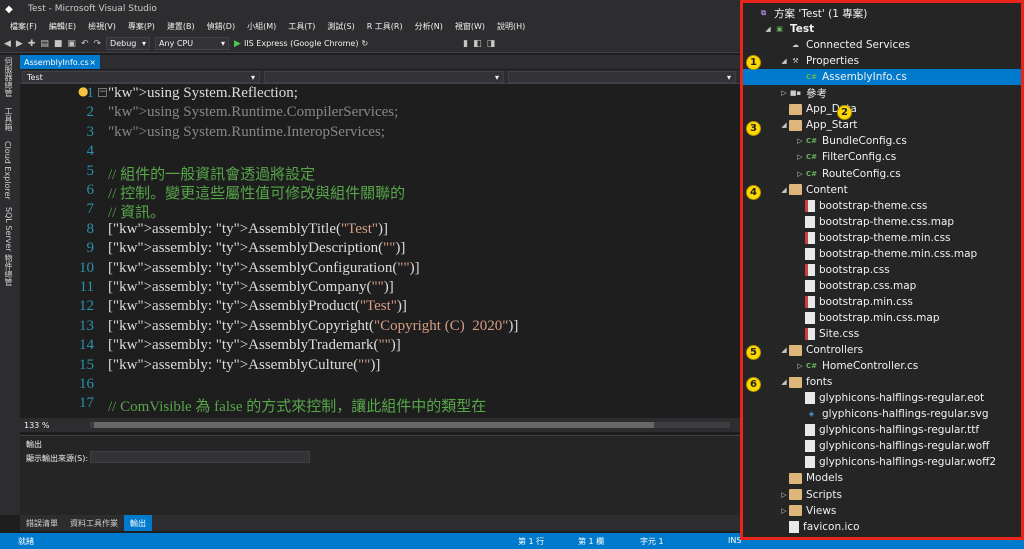 This screenshot has width=1024, height=549. Describe the element at coordinates (301, 26) in the screenshot. I see `menu-item: 工具(T)` at that location.